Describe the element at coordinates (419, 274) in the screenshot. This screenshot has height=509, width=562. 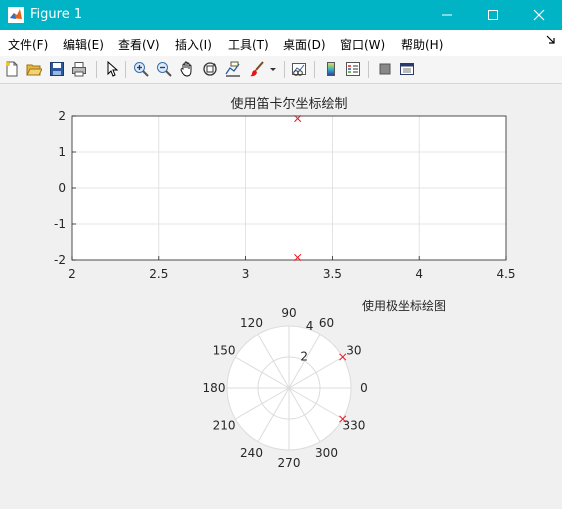
I see `x-tick-label: 4` at that location.